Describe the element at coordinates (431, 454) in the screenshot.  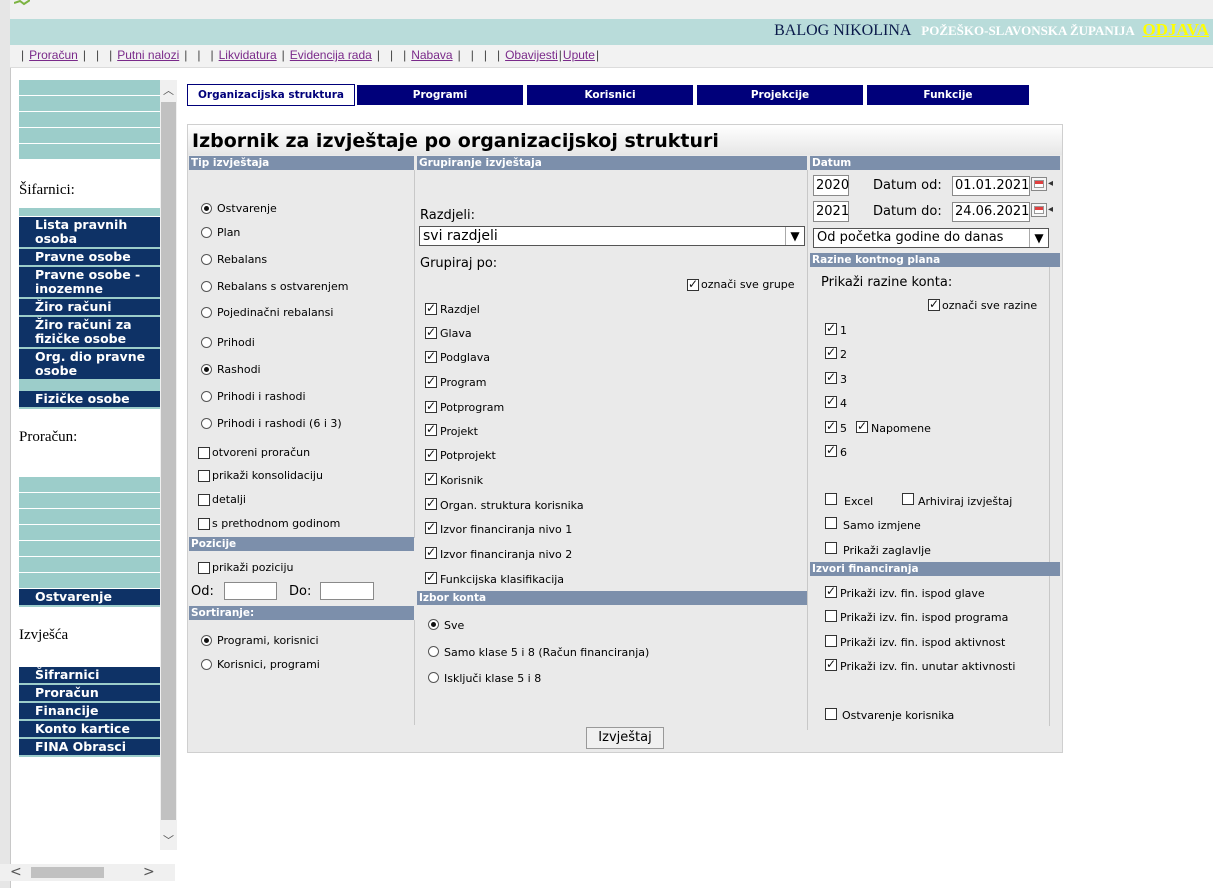
I see `checkbox-potprojekt` at that location.